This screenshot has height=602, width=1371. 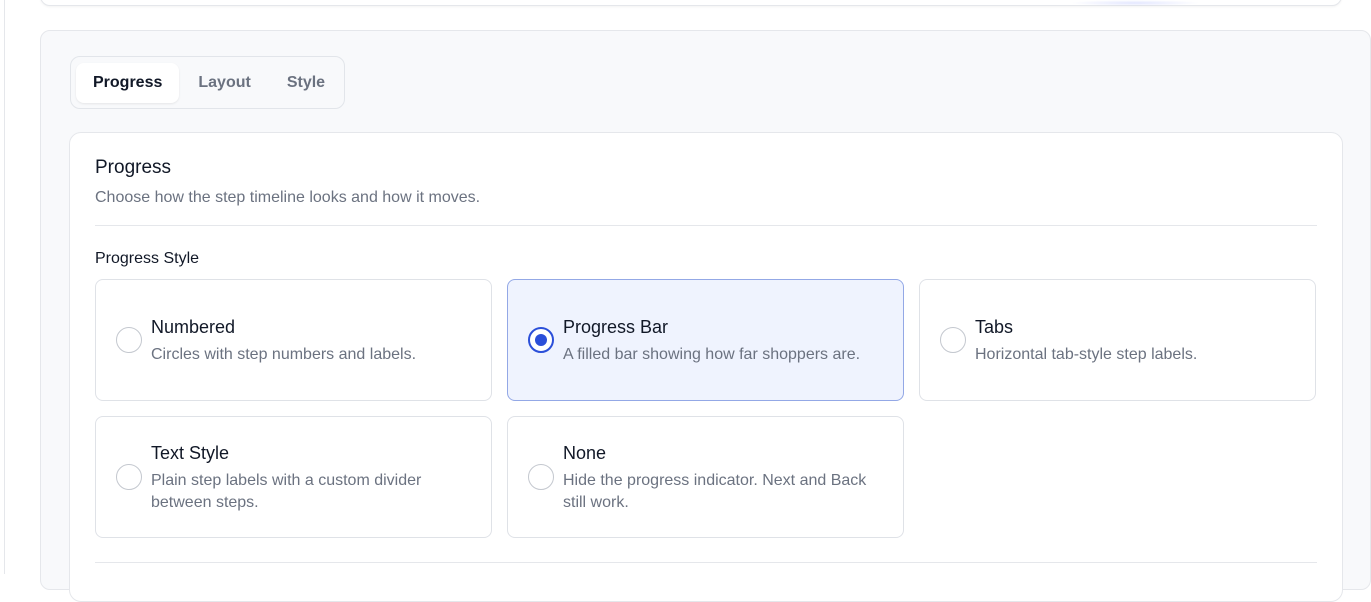 What do you see at coordinates (1086, 354) in the screenshot?
I see `option-description: Horizontal tab-style step labels.` at bounding box center [1086, 354].